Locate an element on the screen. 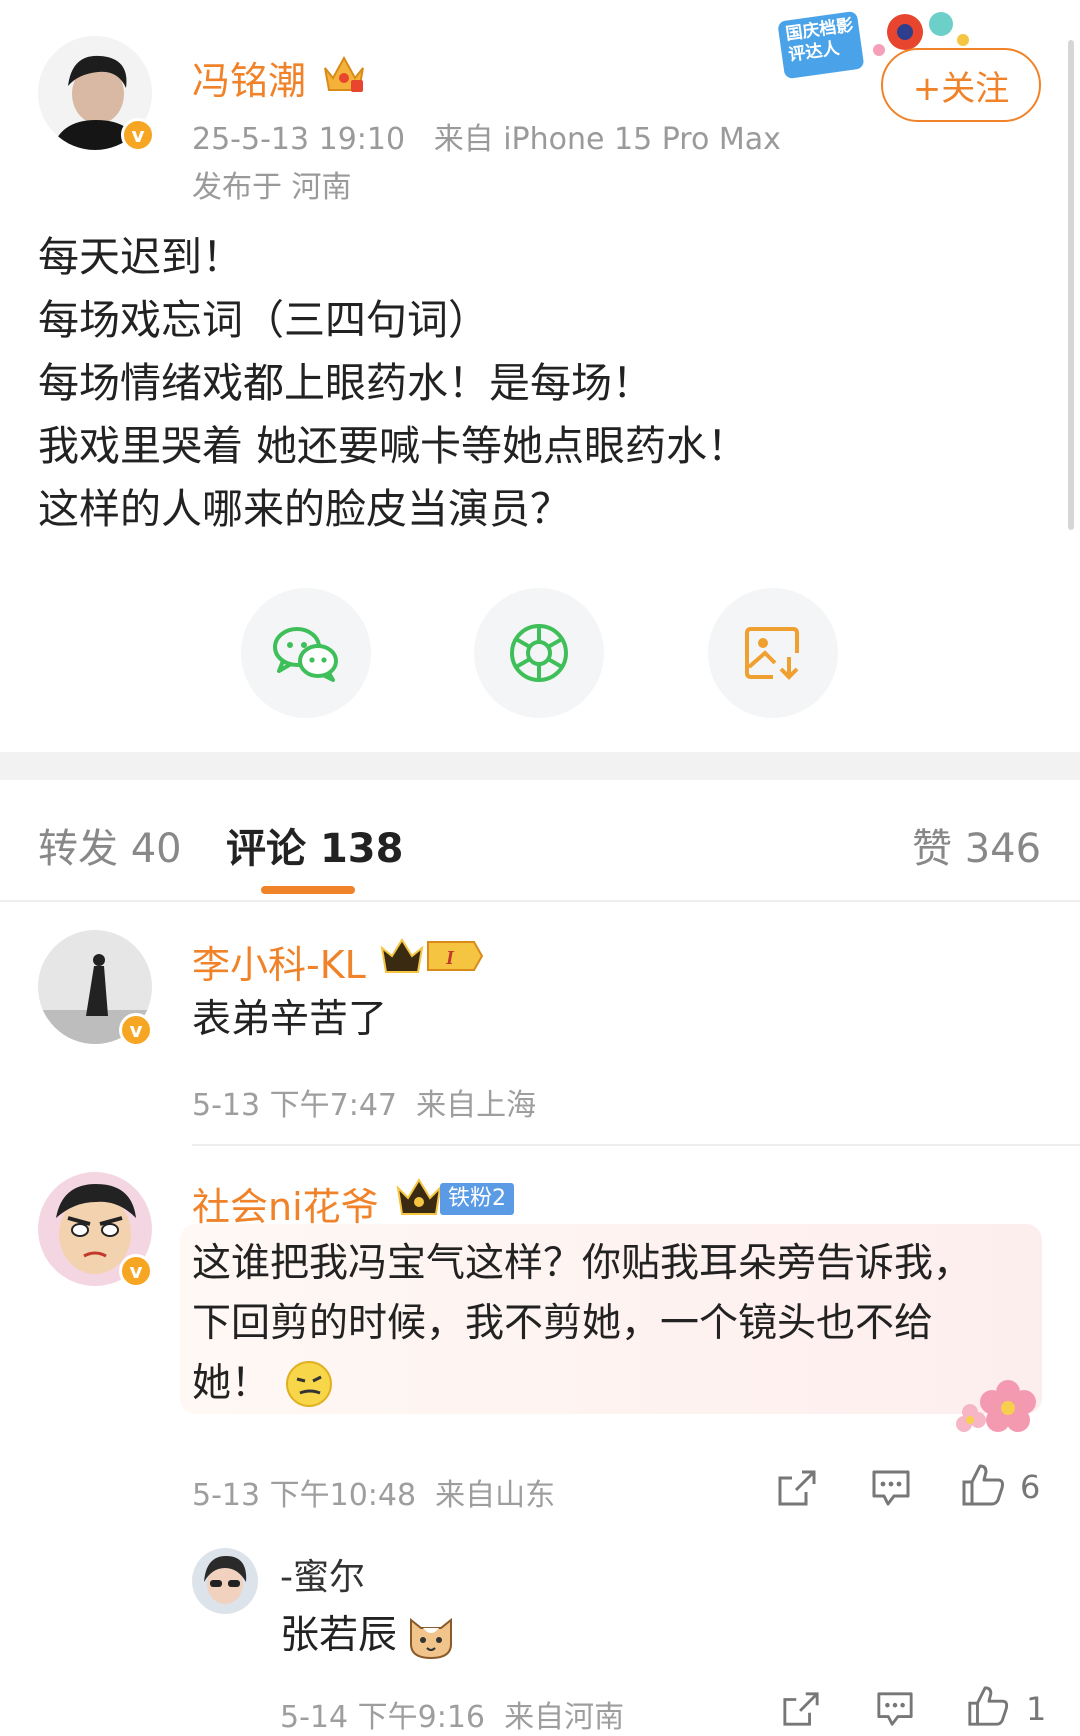  author-name: 冯铭潮 is located at coordinates (249, 77).